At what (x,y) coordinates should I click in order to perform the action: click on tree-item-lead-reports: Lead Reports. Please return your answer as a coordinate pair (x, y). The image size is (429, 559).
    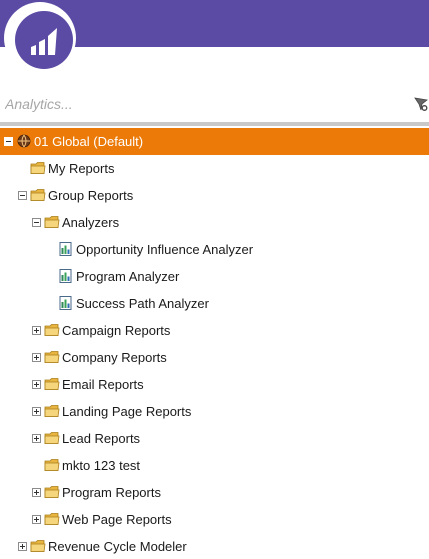
    Looking at the image, I should click on (214, 438).